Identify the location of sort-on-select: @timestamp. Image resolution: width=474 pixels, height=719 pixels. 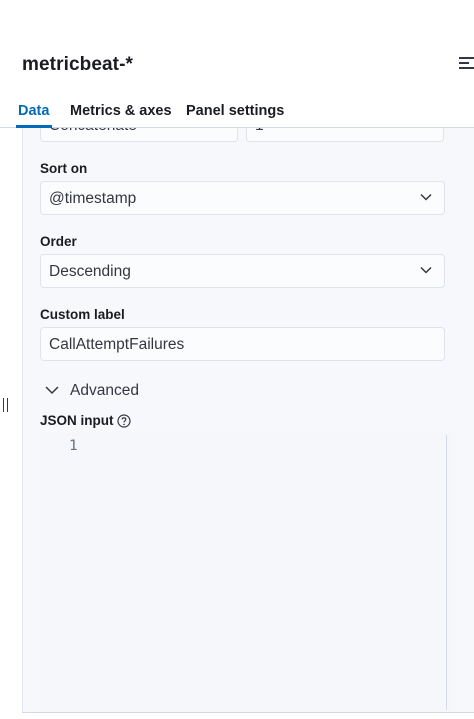
(242, 198).